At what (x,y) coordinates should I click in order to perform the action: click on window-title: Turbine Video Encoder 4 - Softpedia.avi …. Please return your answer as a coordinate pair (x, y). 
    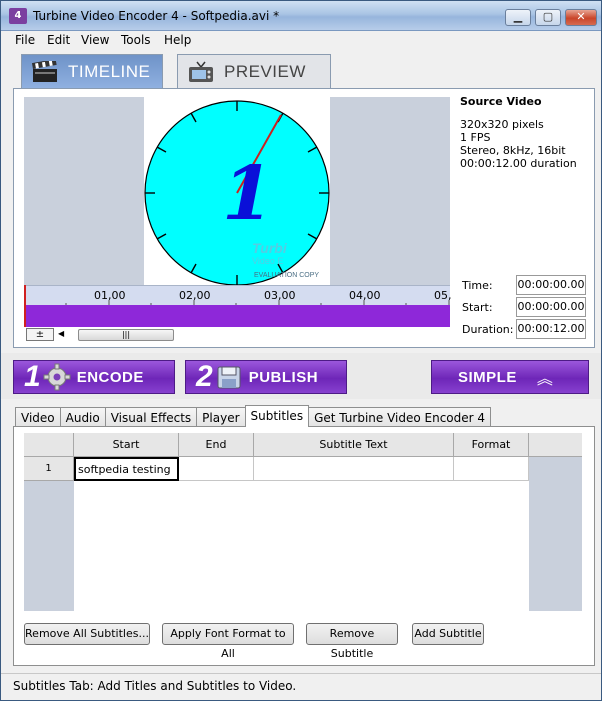
    Looking at the image, I should click on (156, 16).